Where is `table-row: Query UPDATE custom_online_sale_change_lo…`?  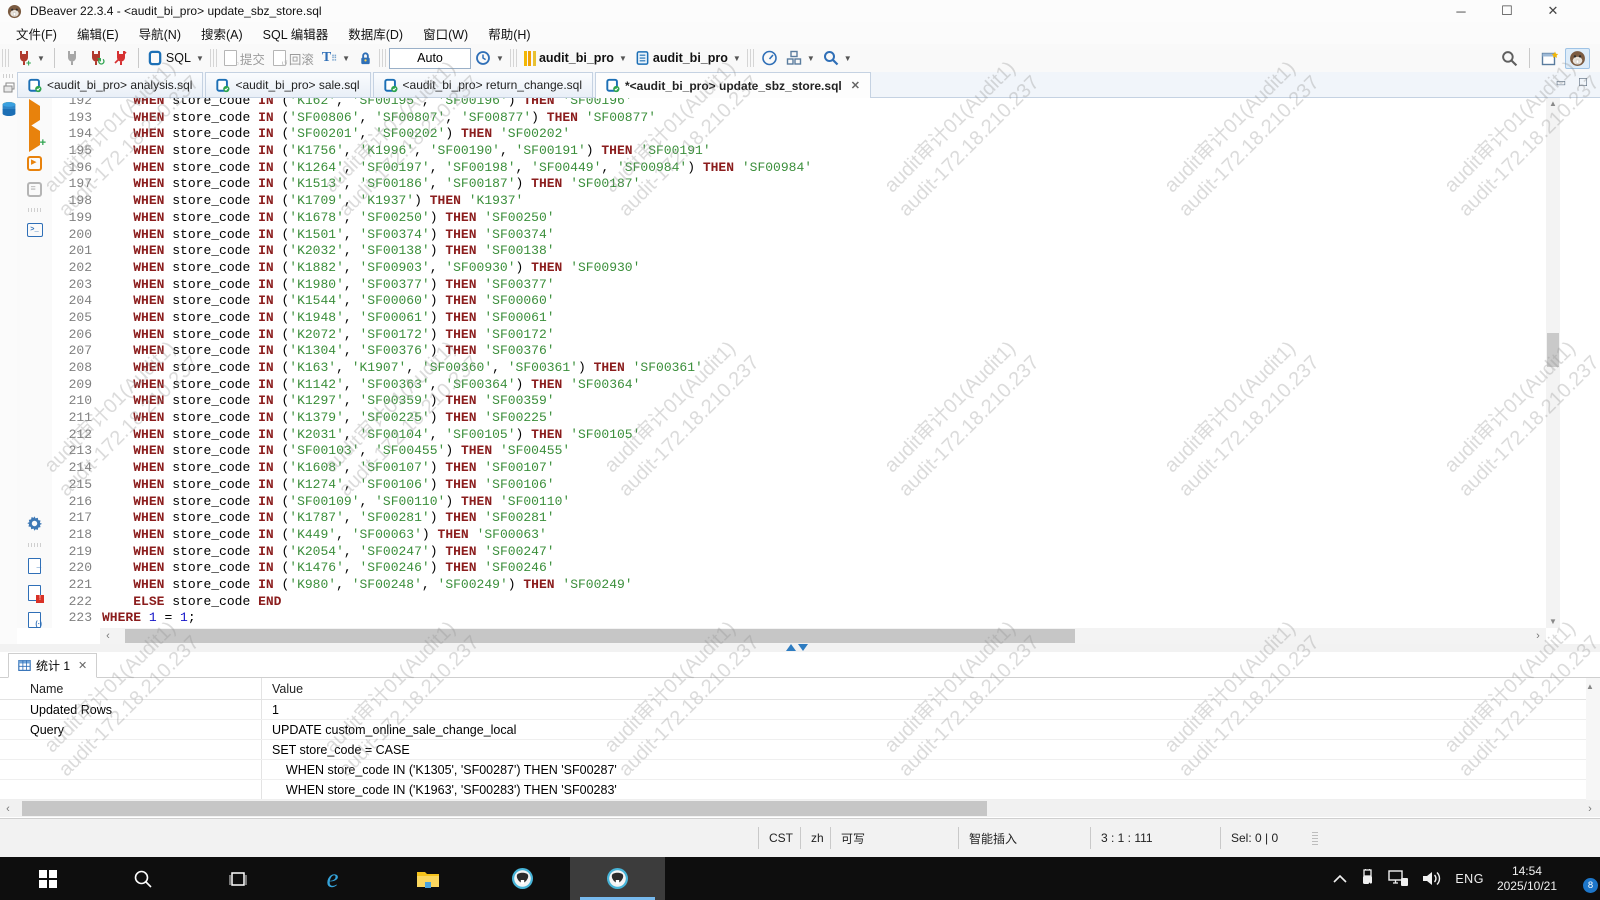
table-row: Query UPDATE custom_online_sale_change_lo… is located at coordinates (793, 730).